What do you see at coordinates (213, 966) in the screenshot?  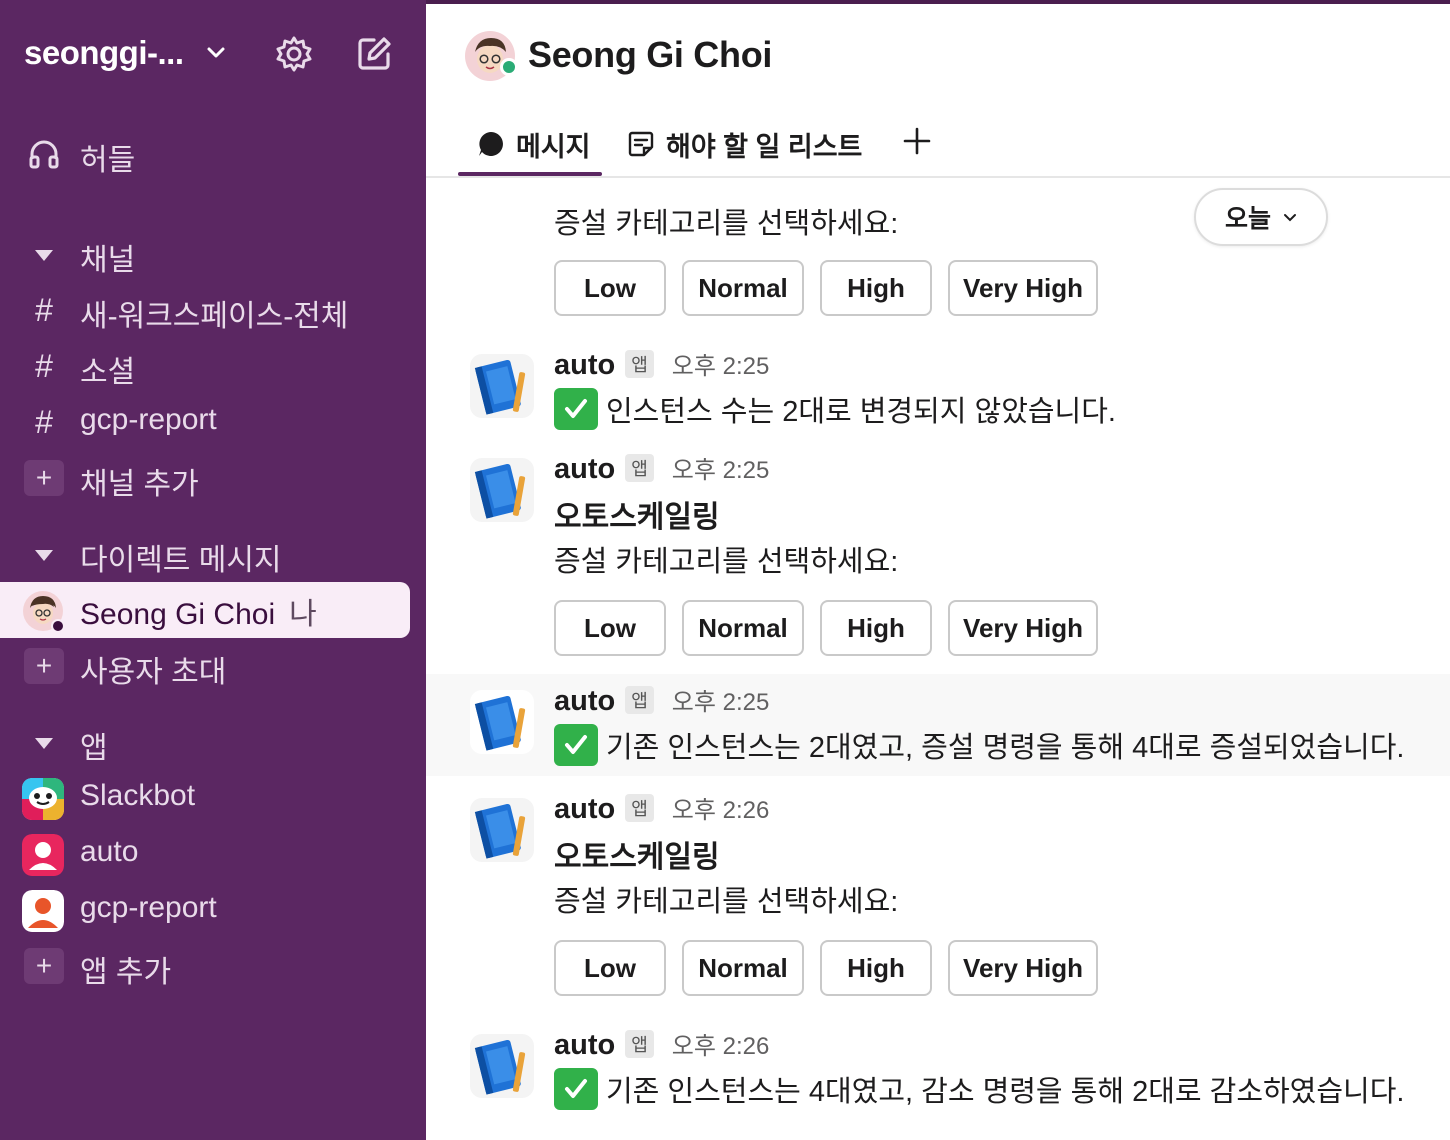 I see `add-app-button: + 앱 추가` at bounding box center [213, 966].